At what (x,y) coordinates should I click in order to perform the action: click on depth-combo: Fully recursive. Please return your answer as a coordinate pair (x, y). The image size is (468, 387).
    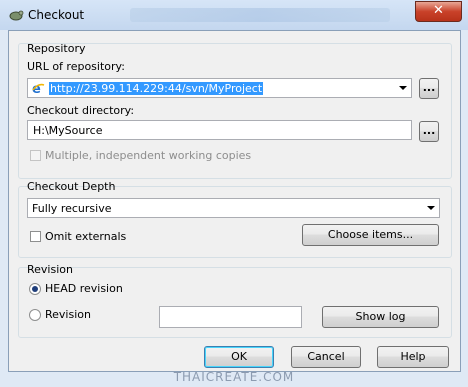
    Looking at the image, I should click on (233, 208).